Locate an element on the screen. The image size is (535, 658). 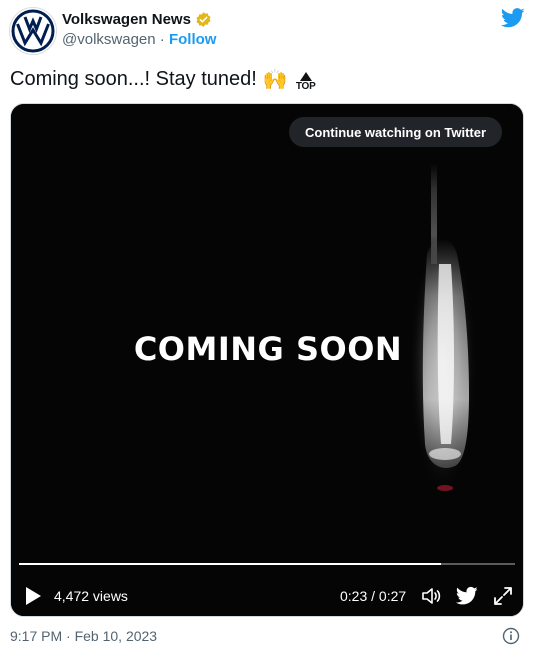
video-progress-fill is located at coordinates (230, 564).